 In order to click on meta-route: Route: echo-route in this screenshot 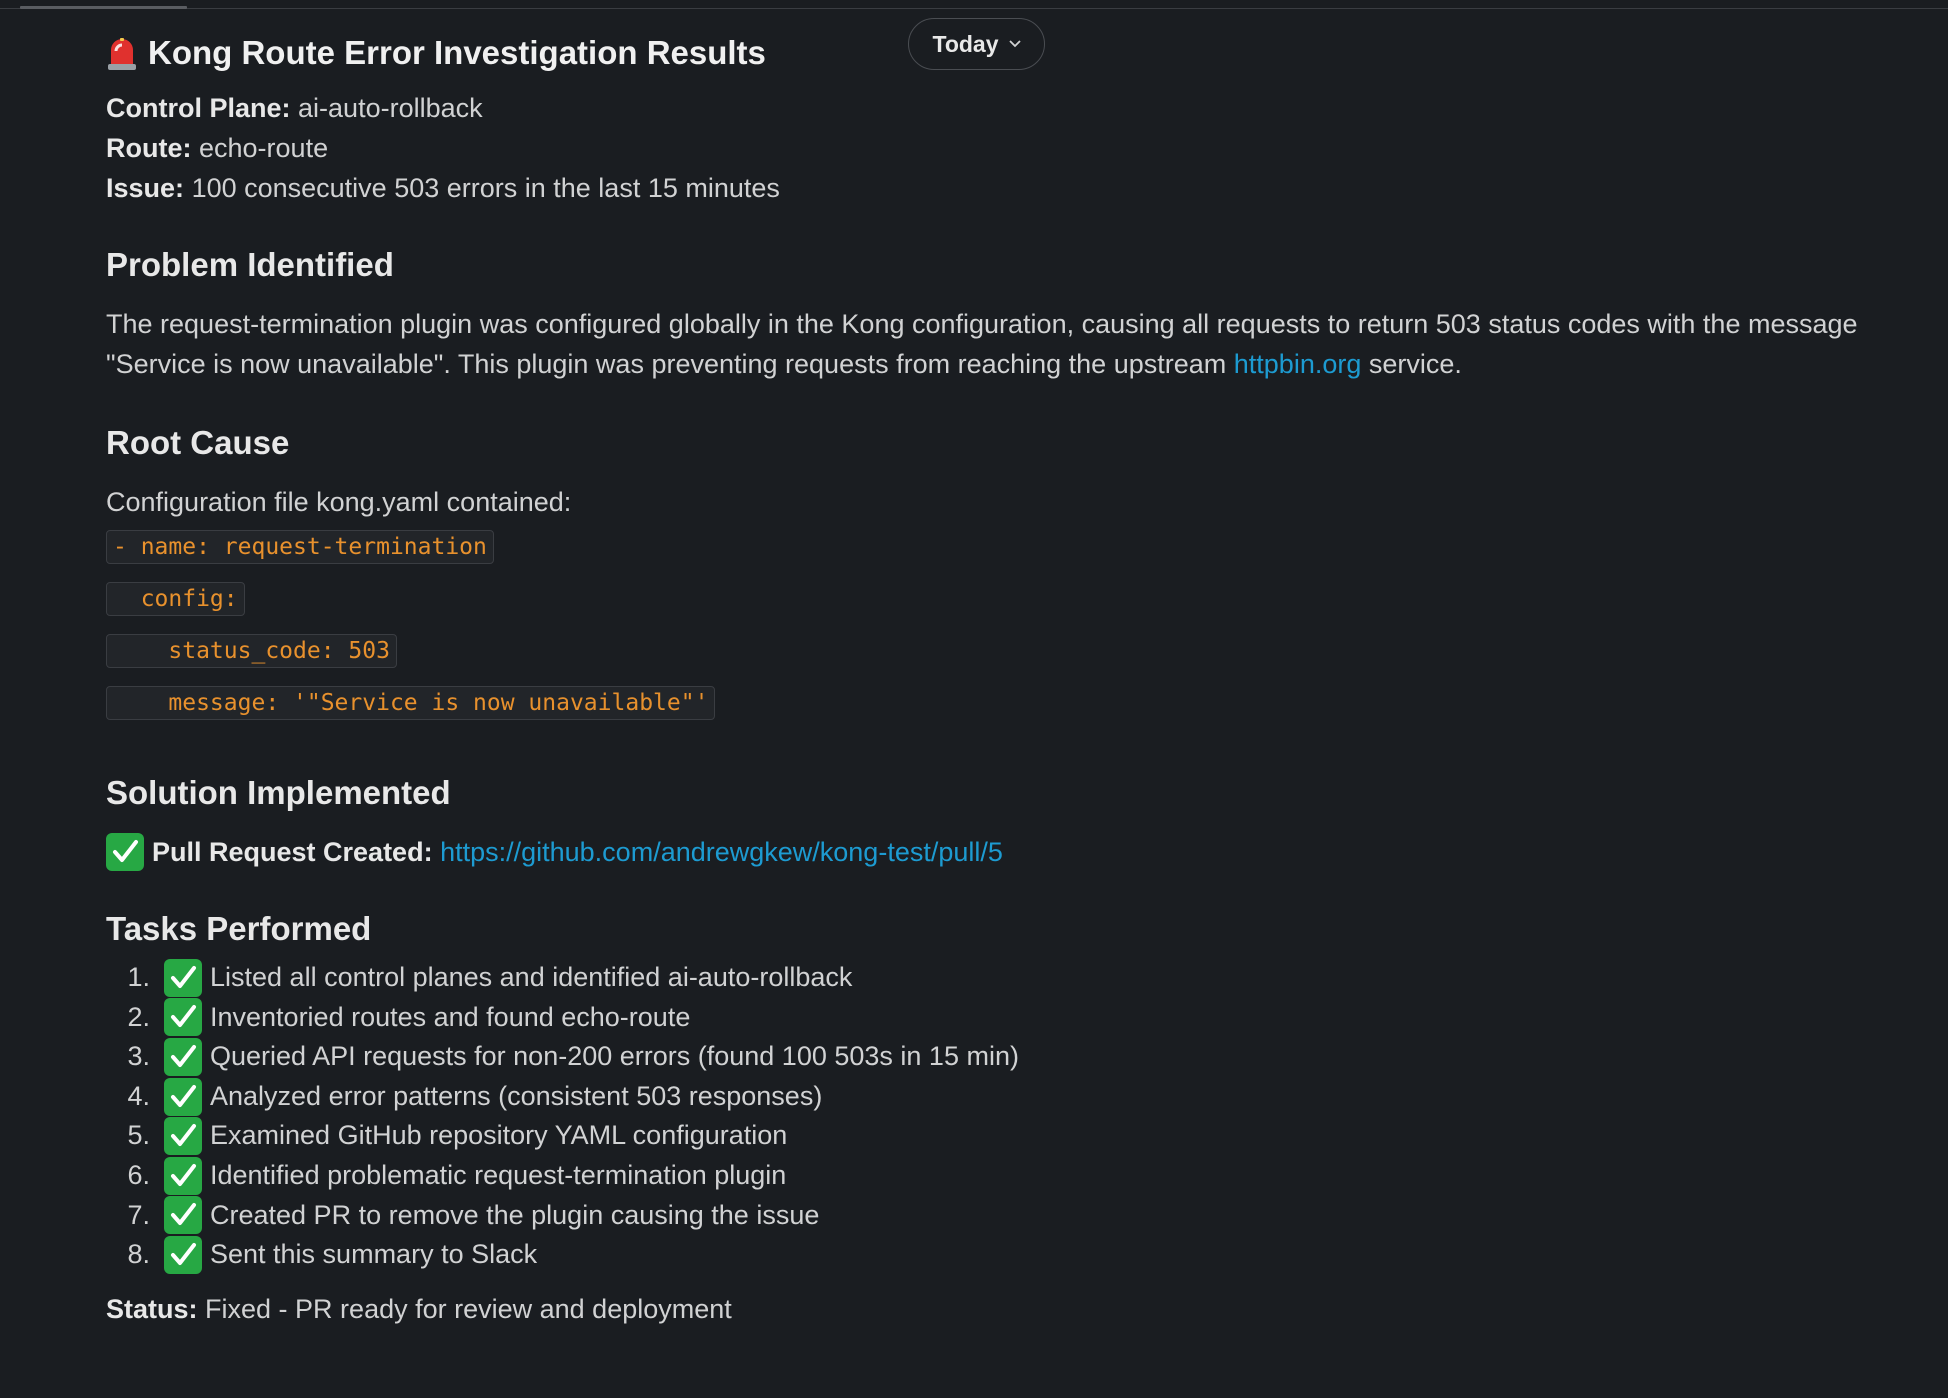, I will do `click(217, 148)`.